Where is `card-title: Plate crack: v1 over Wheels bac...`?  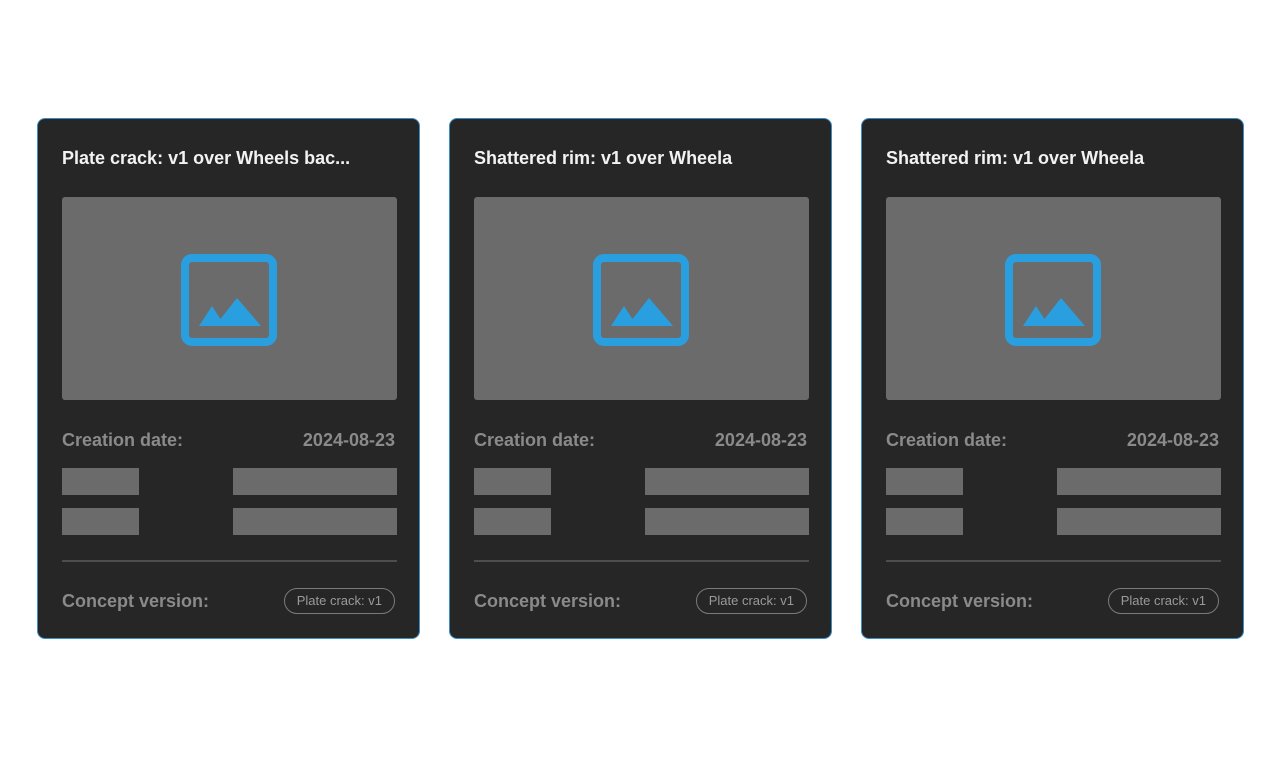 card-title: Plate crack: v1 over Wheels bac... is located at coordinates (206, 158).